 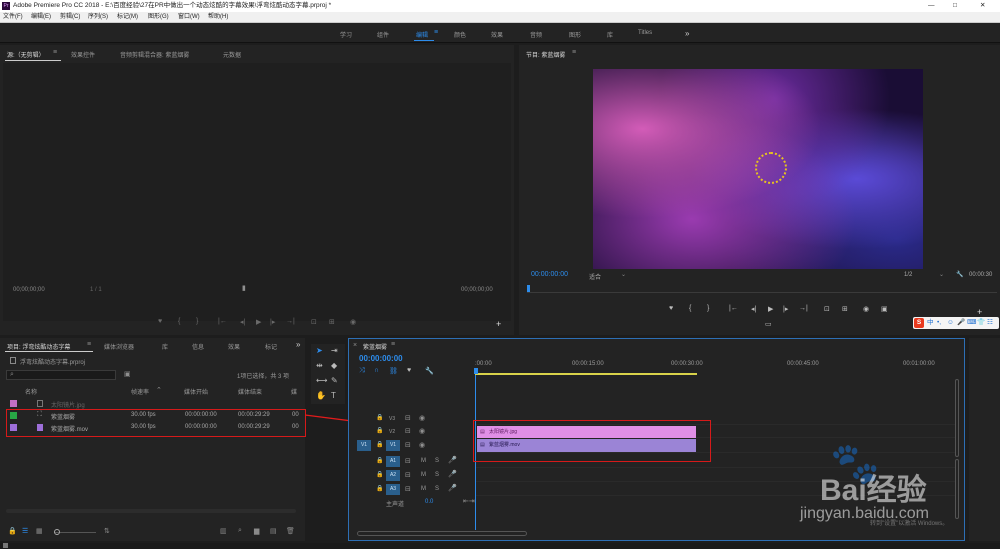 What do you see at coordinates (381, 358) in the screenshot?
I see `timeline-timecode: 00:00:00:00` at bounding box center [381, 358].